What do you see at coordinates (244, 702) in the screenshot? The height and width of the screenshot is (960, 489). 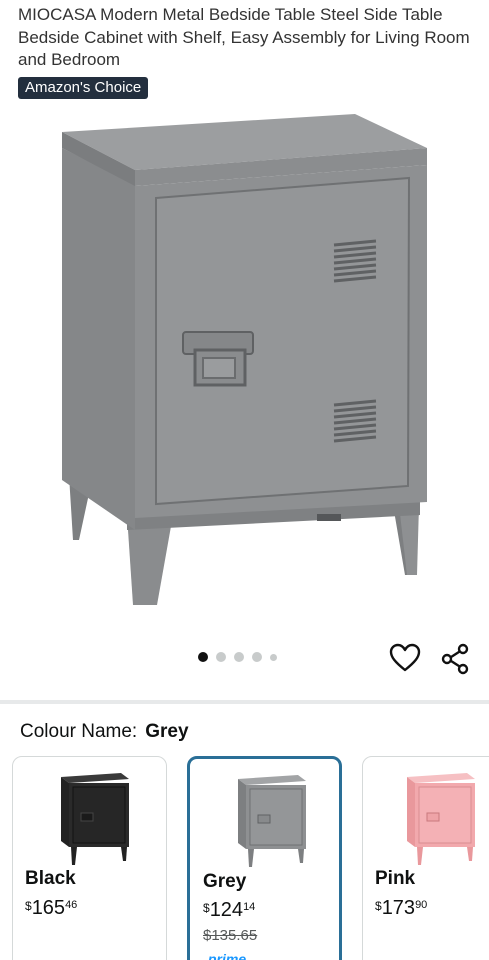 I see `section-divider` at bounding box center [244, 702].